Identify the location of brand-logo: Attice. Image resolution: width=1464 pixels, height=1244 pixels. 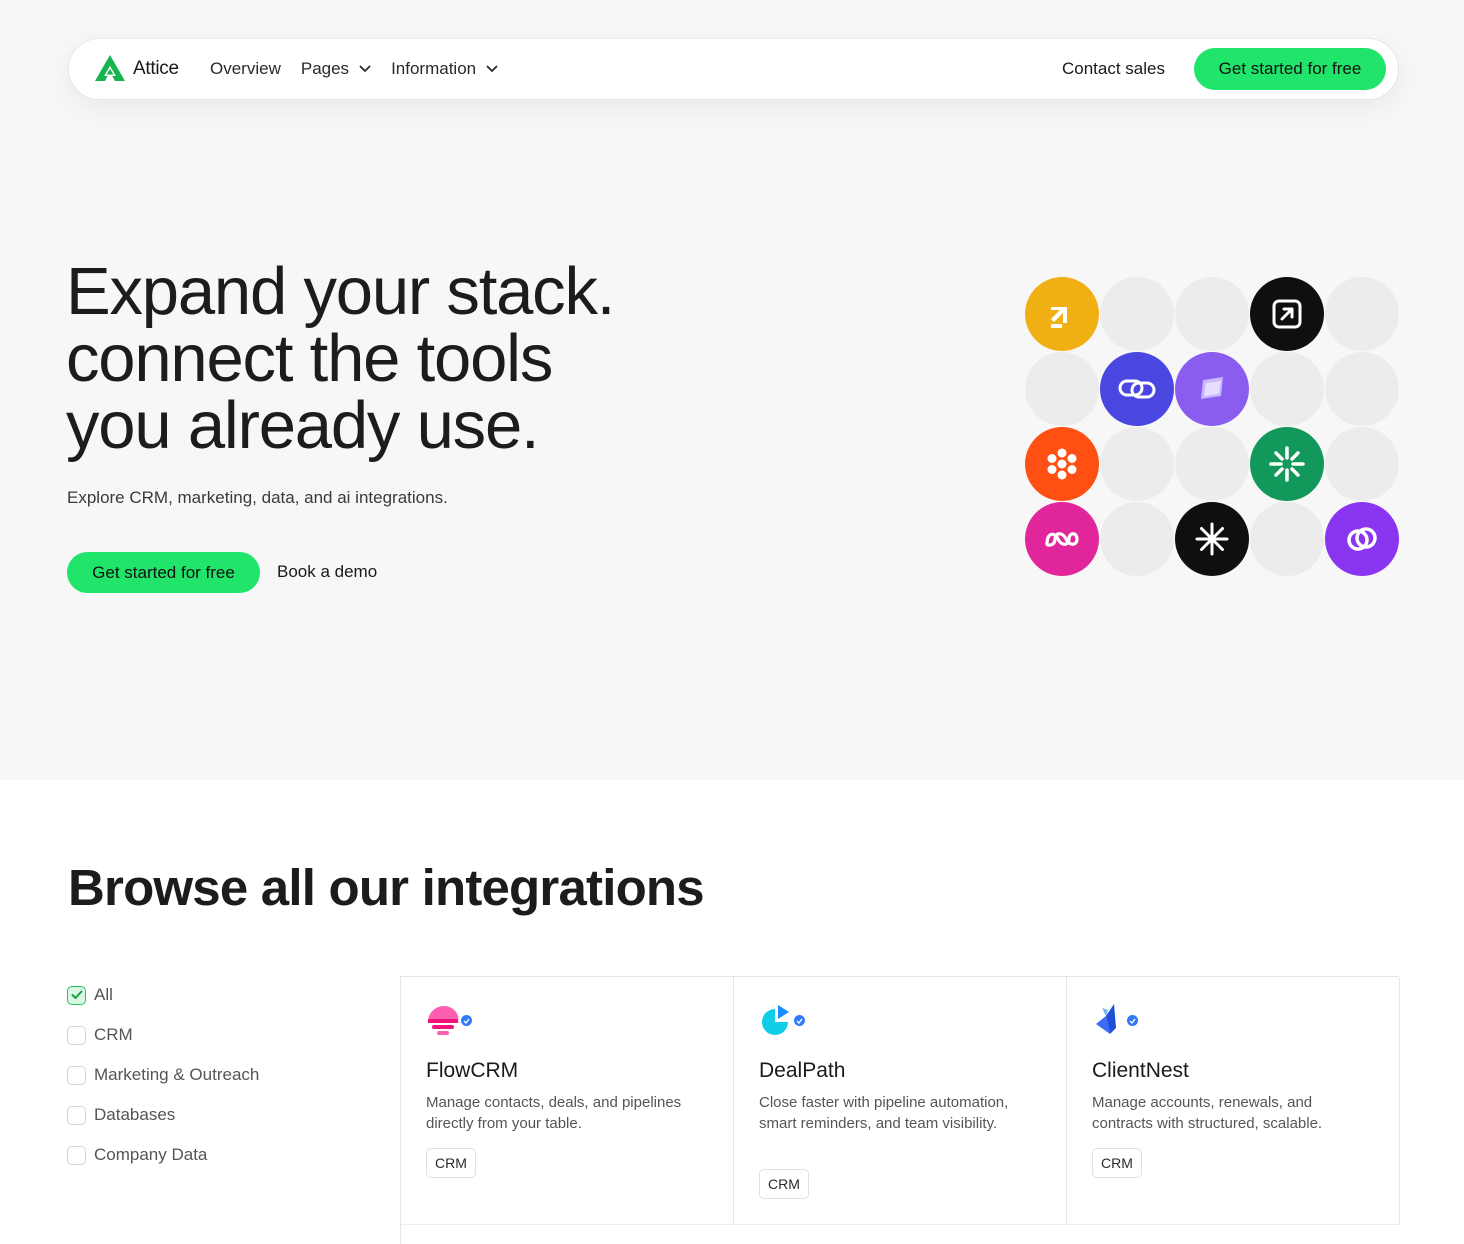
(136, 69).